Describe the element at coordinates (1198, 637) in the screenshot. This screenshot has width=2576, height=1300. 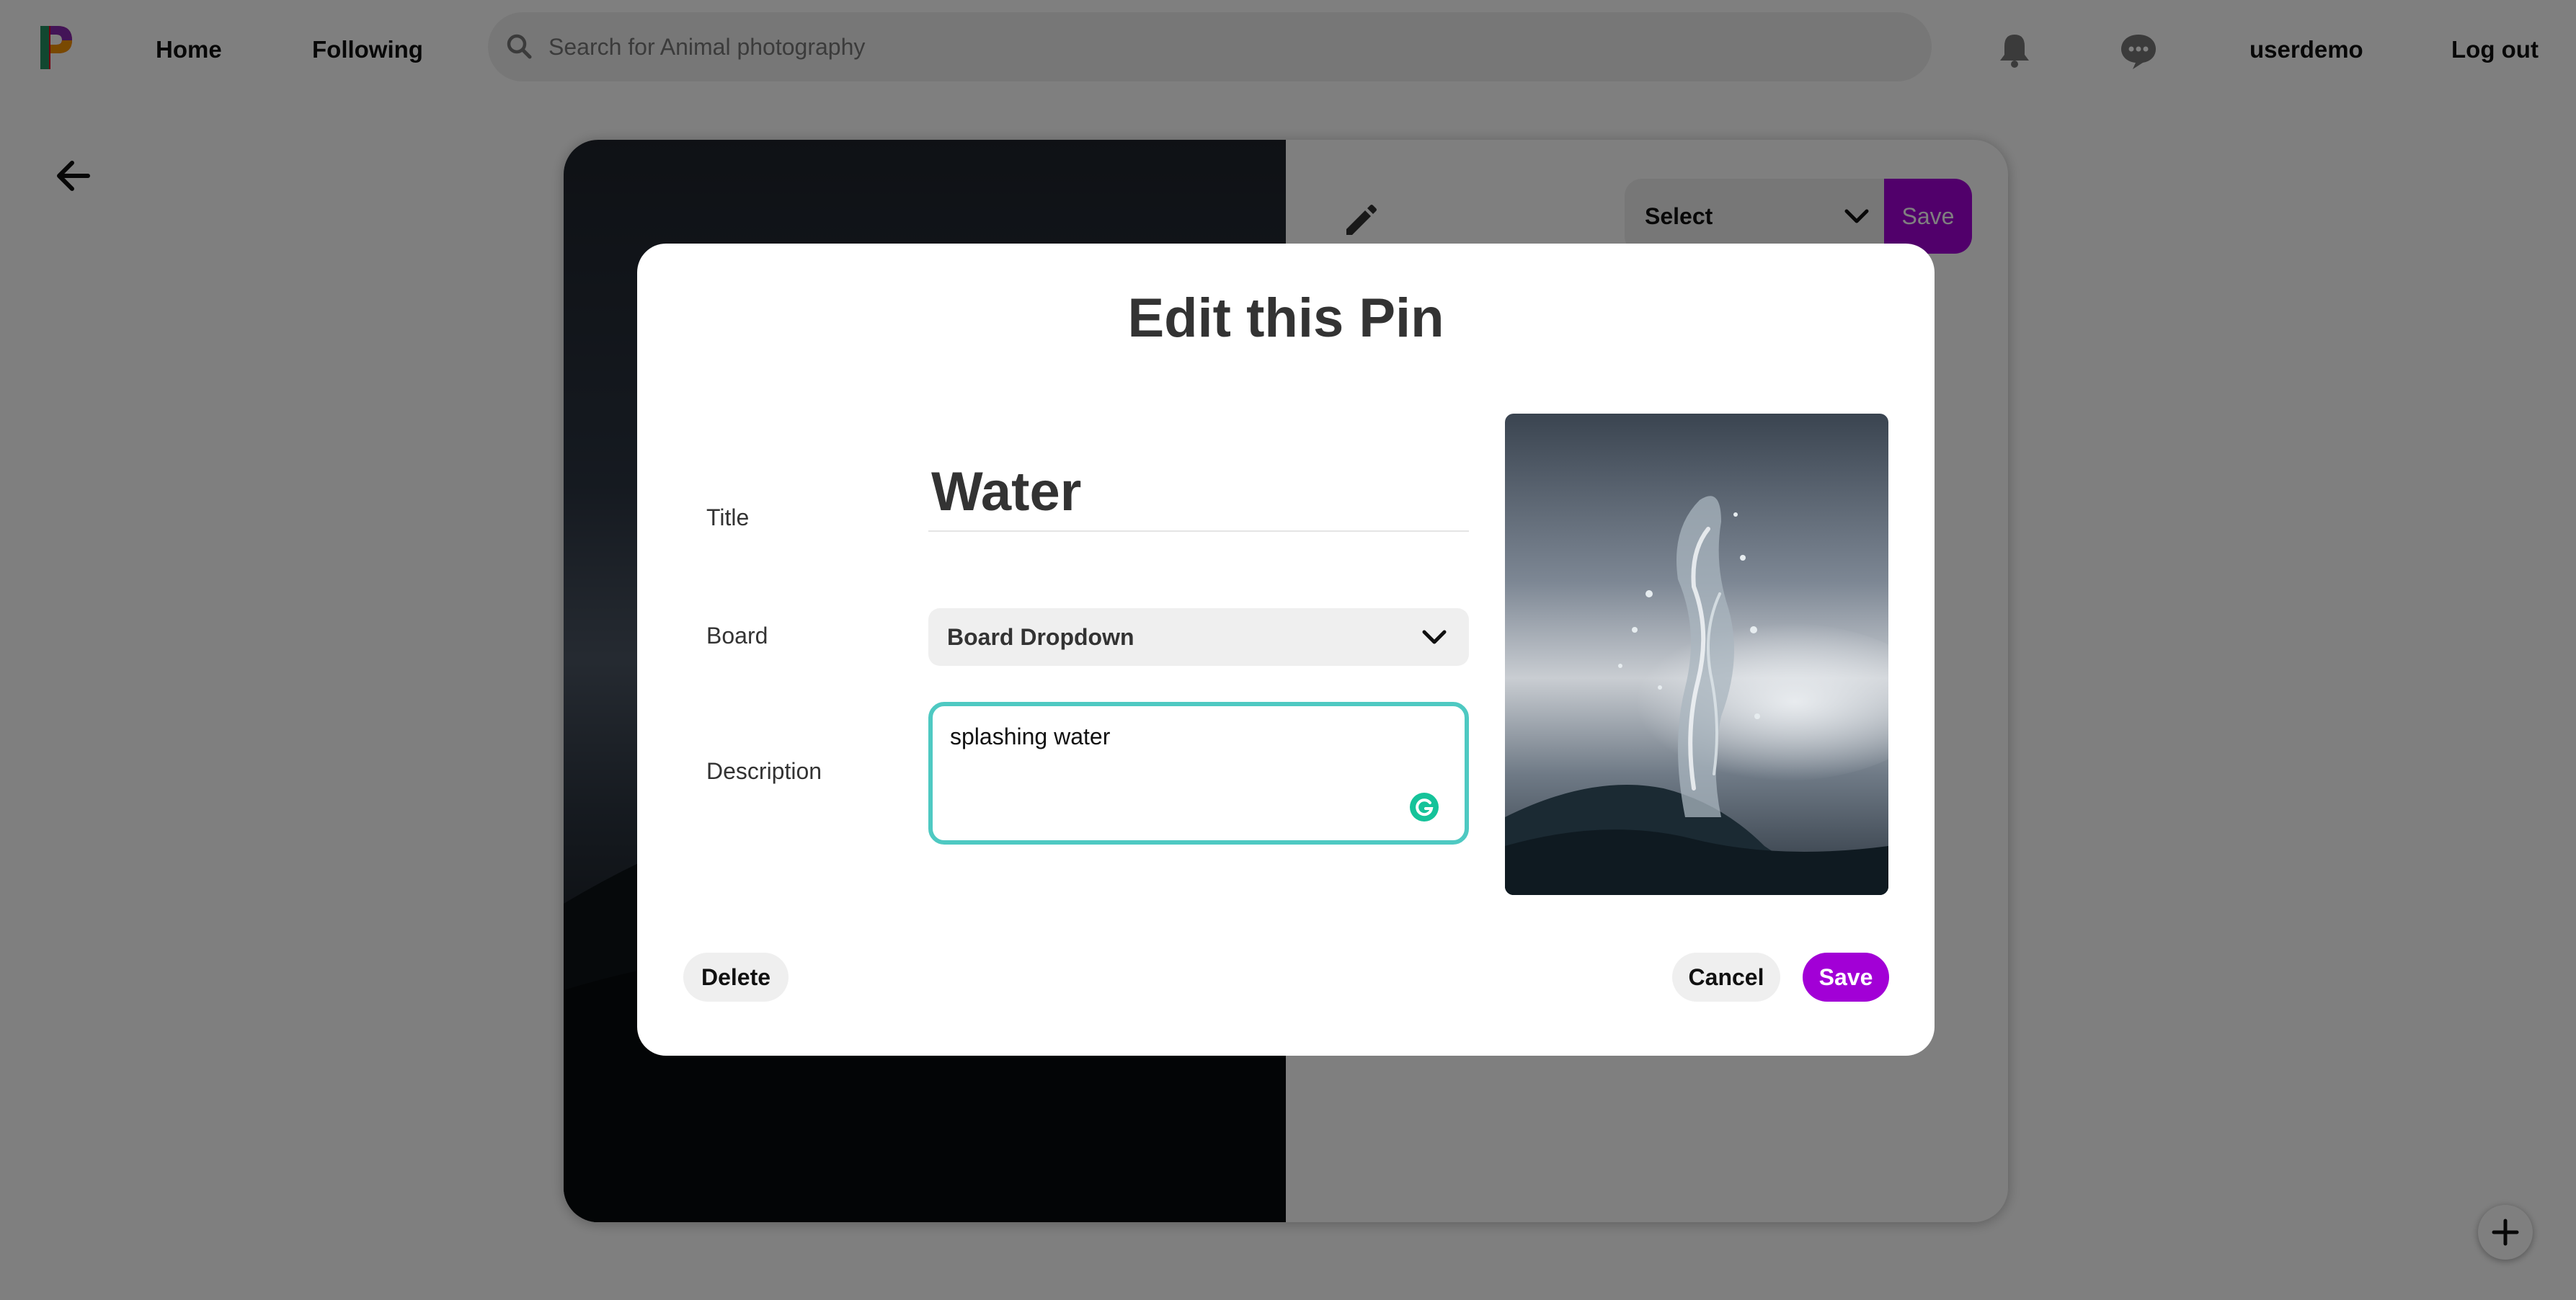
I see `board-dropdown: Board Dropdown` at that location.